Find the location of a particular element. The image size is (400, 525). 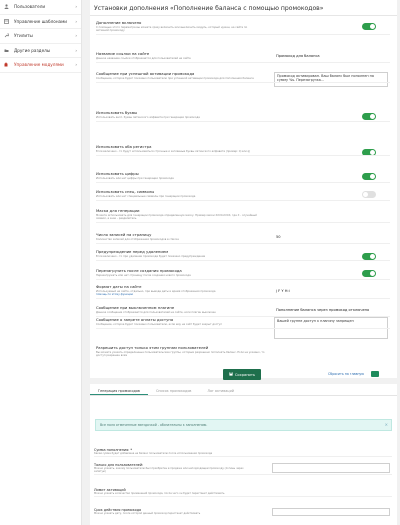

sidebar-item-templates: Управление шаблонами › is located at coordinates (40, 22).